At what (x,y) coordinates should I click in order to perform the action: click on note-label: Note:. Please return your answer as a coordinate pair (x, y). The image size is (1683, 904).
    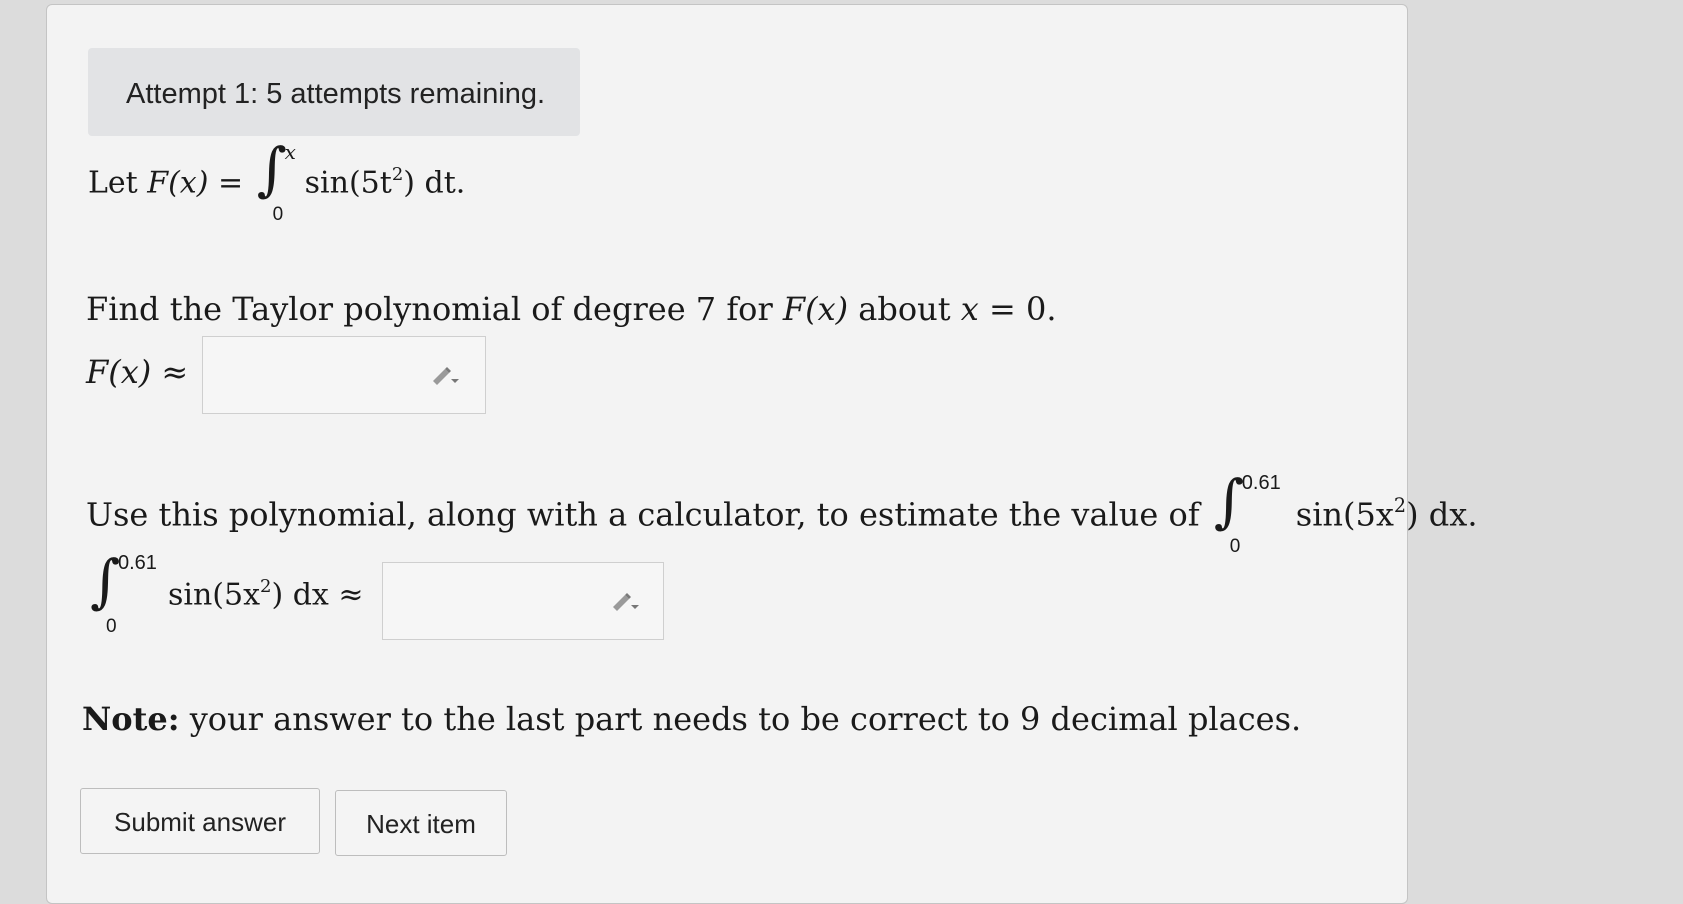
    Looking at the image, I should click on (131, 719).